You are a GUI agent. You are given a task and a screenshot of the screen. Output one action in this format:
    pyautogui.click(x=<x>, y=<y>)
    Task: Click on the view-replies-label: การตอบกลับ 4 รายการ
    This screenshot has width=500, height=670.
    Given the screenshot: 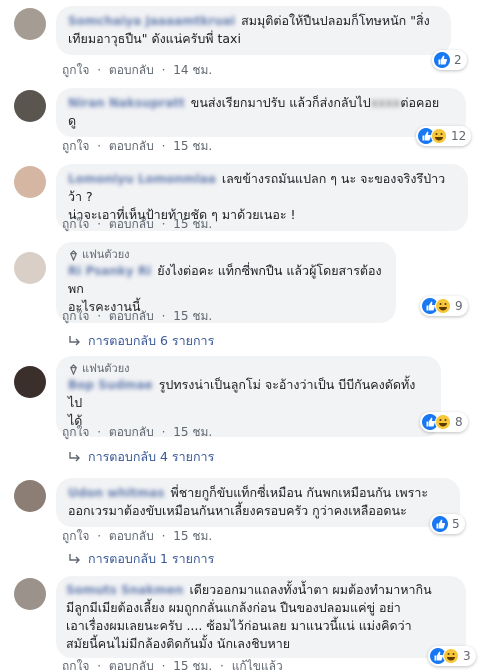 What is the action you would take?
    pyautogui.click(x=151, y=457)
    